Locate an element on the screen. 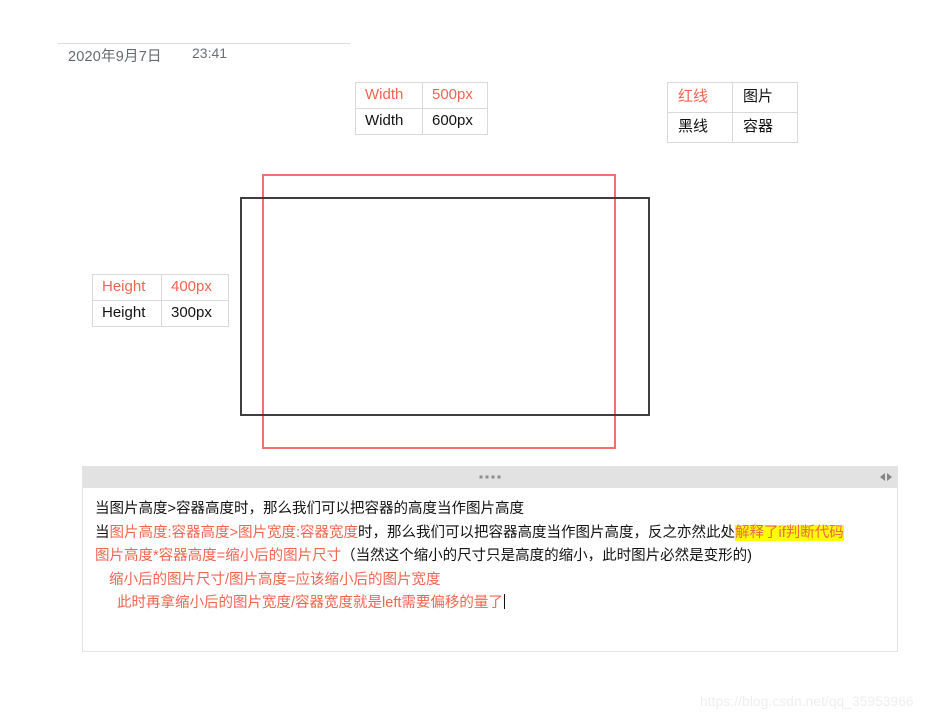  arrow-left-icon is located at coordinates (882, 477).